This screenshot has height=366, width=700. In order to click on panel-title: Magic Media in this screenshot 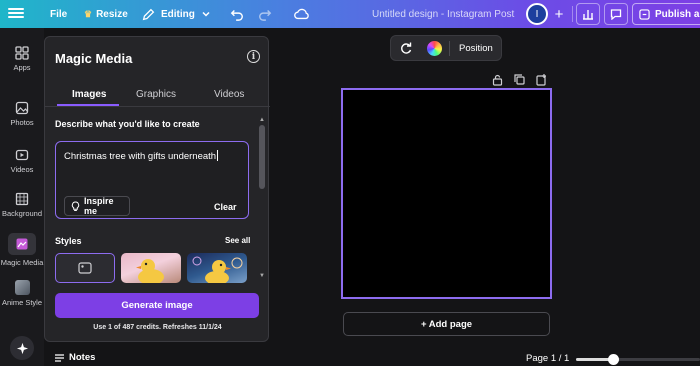, I will do `click(94, 58)`.